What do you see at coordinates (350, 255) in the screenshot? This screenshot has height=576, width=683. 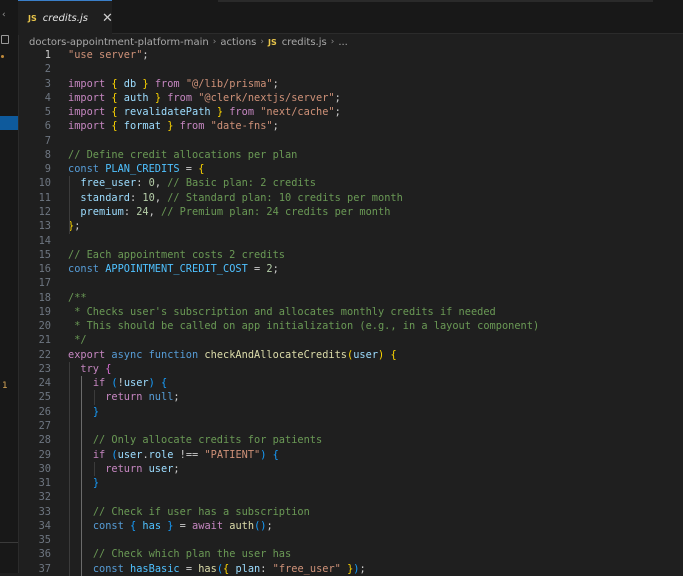 I see `code-line: 15 // Each appointment costs 2 credits` at bounding box center [350, 255].